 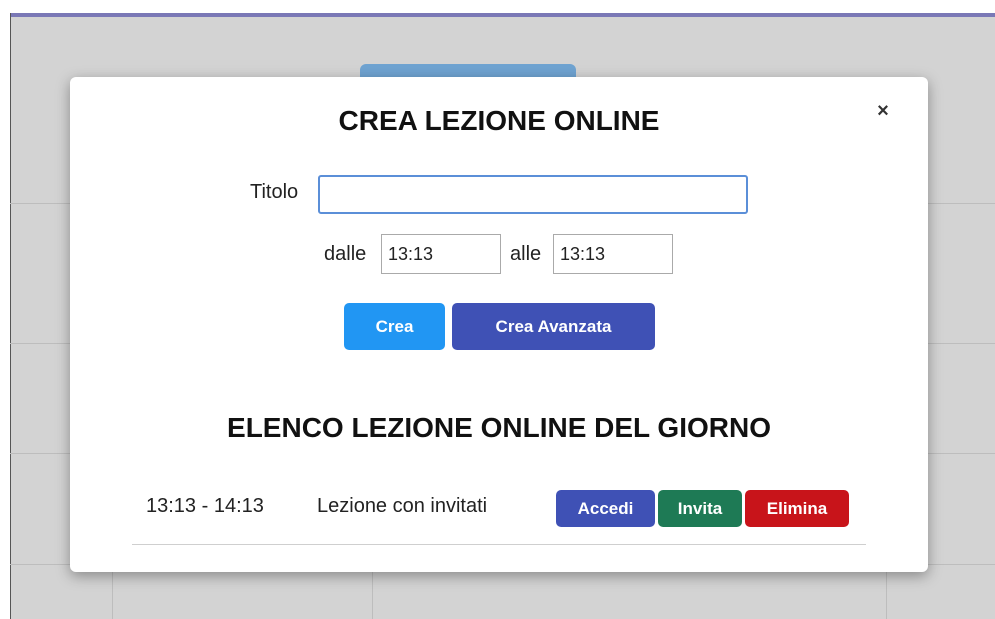 What do you see at coordinates (526, 254) in the screenshot?
I see `to-label: alle` at bounding box center [526, 254].